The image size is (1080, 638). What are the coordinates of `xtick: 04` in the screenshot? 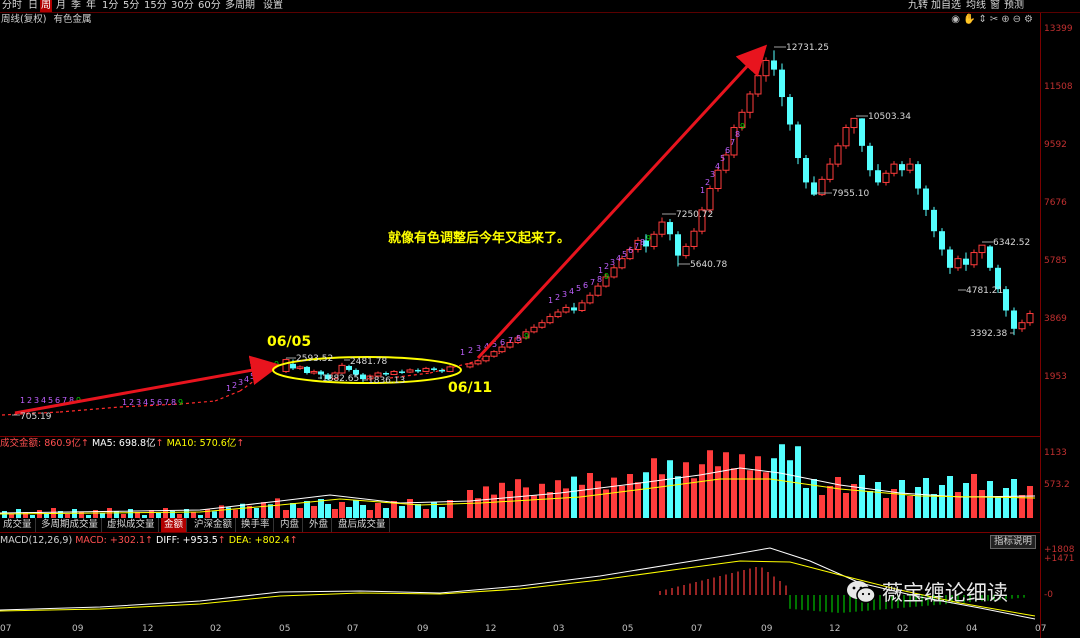 It's located at (972, 629).